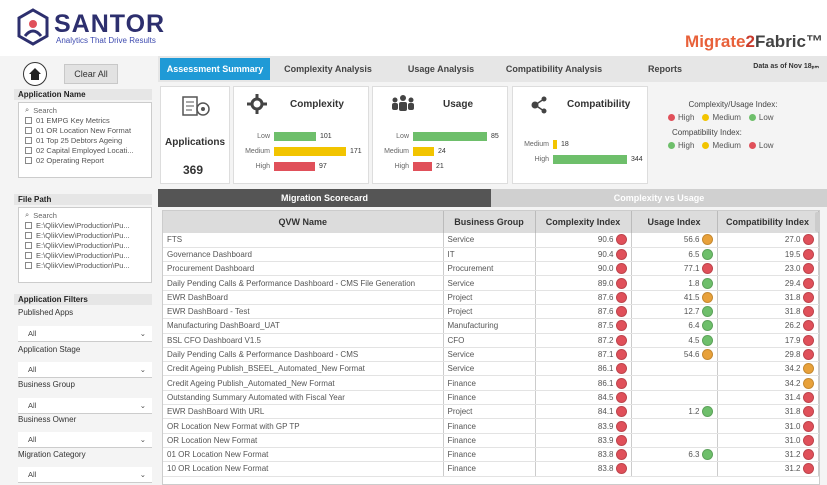 The image size is (827, 485). Describe the element at coordinates (491, 469) in the screenshot. I see `table-row: 10 OR Location New Format Finance 83.8 31.2` at that location.